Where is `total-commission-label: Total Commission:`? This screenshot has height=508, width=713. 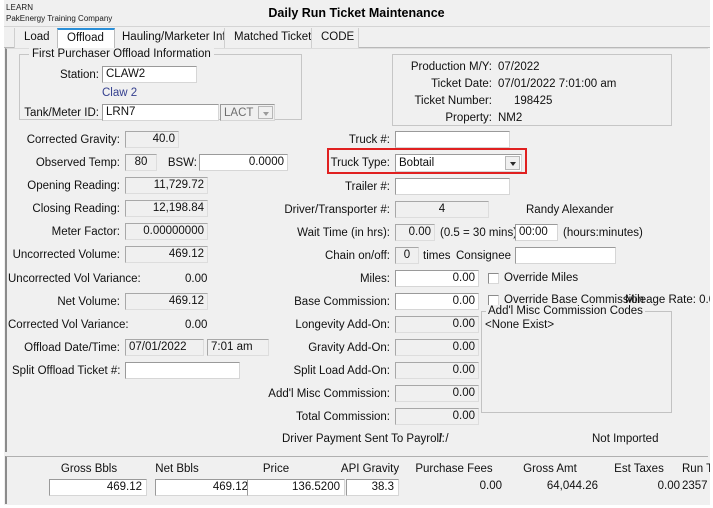 total-commission-label: Total Commission: is located at coordinates (343, 417).